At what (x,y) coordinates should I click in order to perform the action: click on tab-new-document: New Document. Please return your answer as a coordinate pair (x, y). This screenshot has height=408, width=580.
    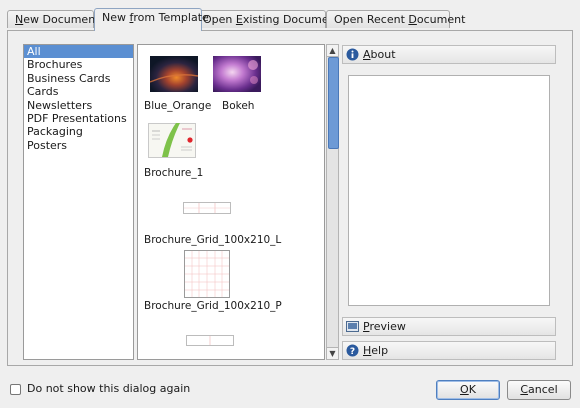
    Looking at the image, I should click on (53, 19).